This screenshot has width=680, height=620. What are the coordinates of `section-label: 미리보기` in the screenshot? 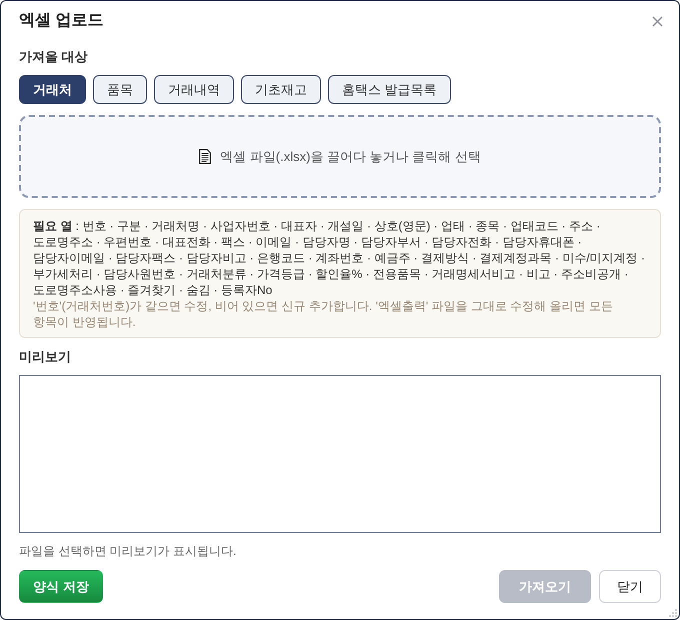 It's located at (45, 357).